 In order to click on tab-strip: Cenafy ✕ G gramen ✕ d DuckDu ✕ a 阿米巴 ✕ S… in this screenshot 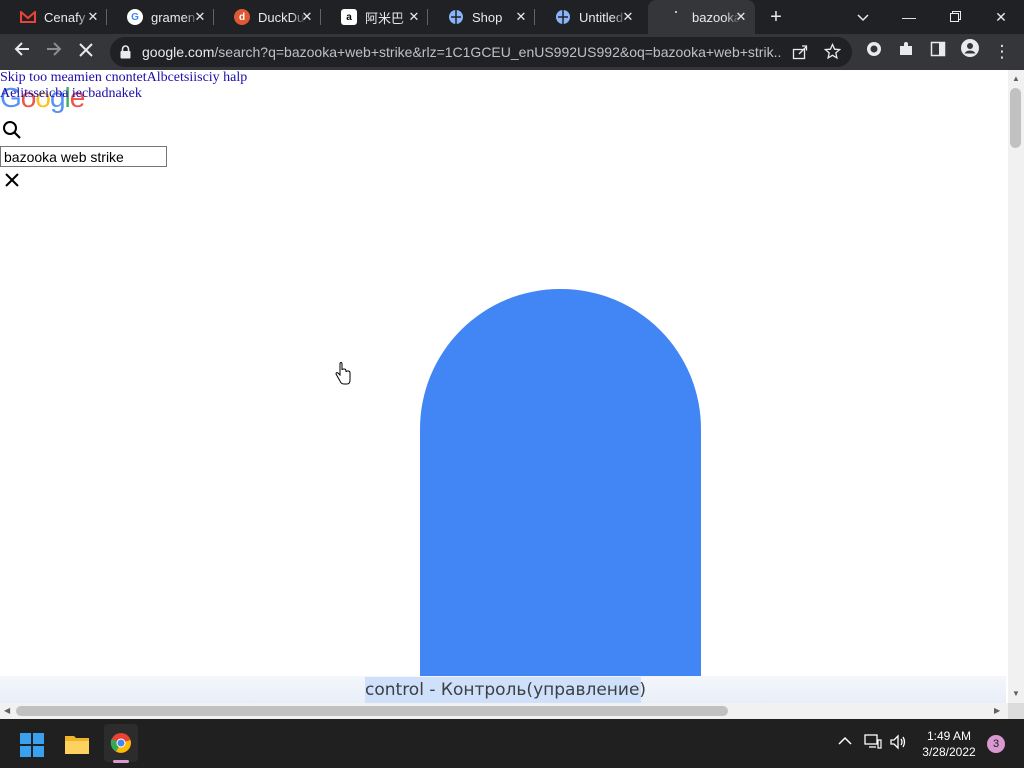, I will do `click(512, 17)`.